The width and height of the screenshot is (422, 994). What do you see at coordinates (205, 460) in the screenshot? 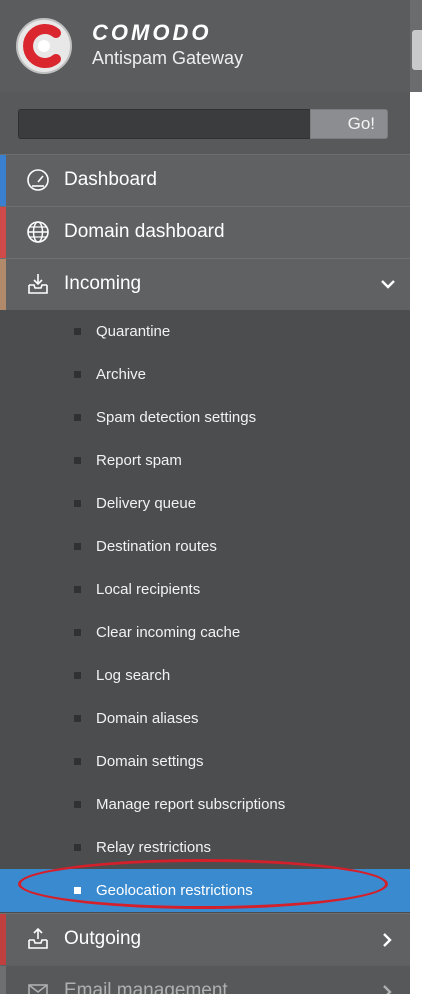
I see `submenu-item-report-spam: Report spam` at bounding box center [205, 460].